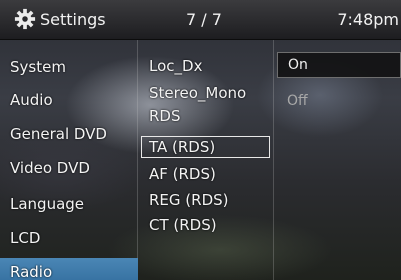  What do you see at coordinates (339, 65) in the screenshot?
I see `value-on: On` at bounding box center [339, 65].